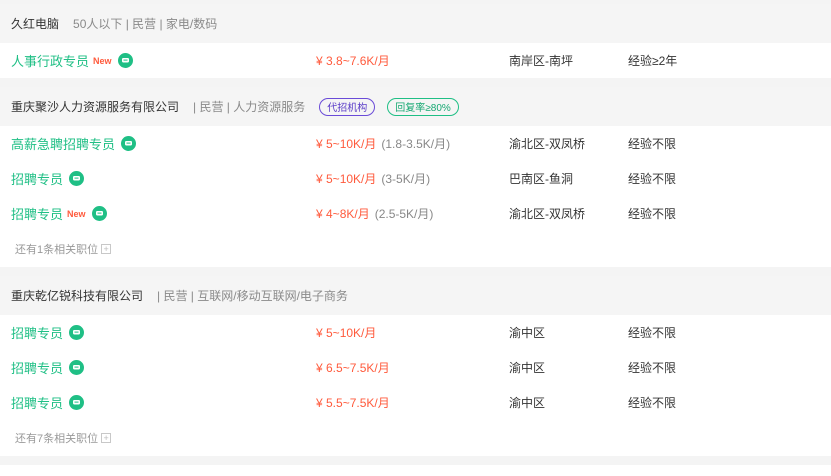 This screenshot has width=831, height=476. I want to click on salary: ¥ 5~10K/月, so click(346, 332).